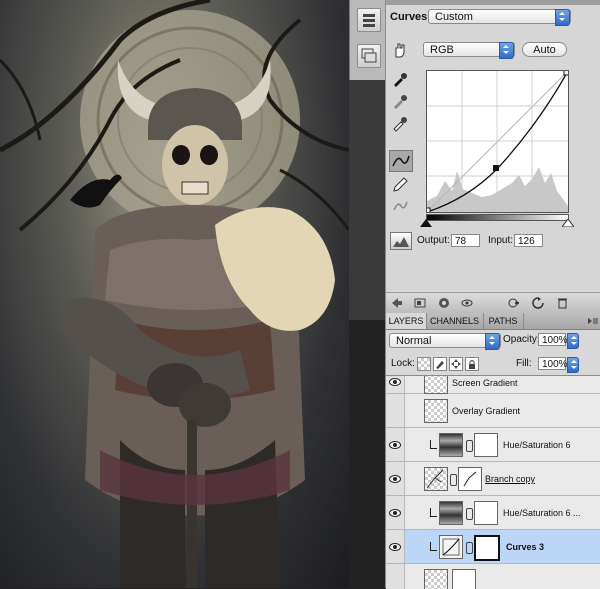 The height and width of the screenshot is (589, 600). What do you see at coordinates (426, 223) in the screenshot?
I see `black-point-slider` at bounding box center [426, 223].